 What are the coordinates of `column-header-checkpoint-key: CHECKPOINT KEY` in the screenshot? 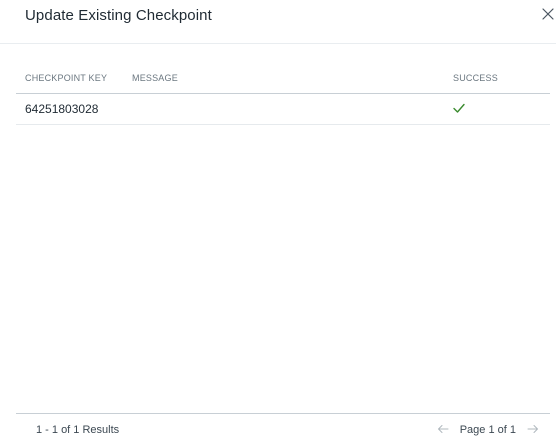 It's located at (66, 78).